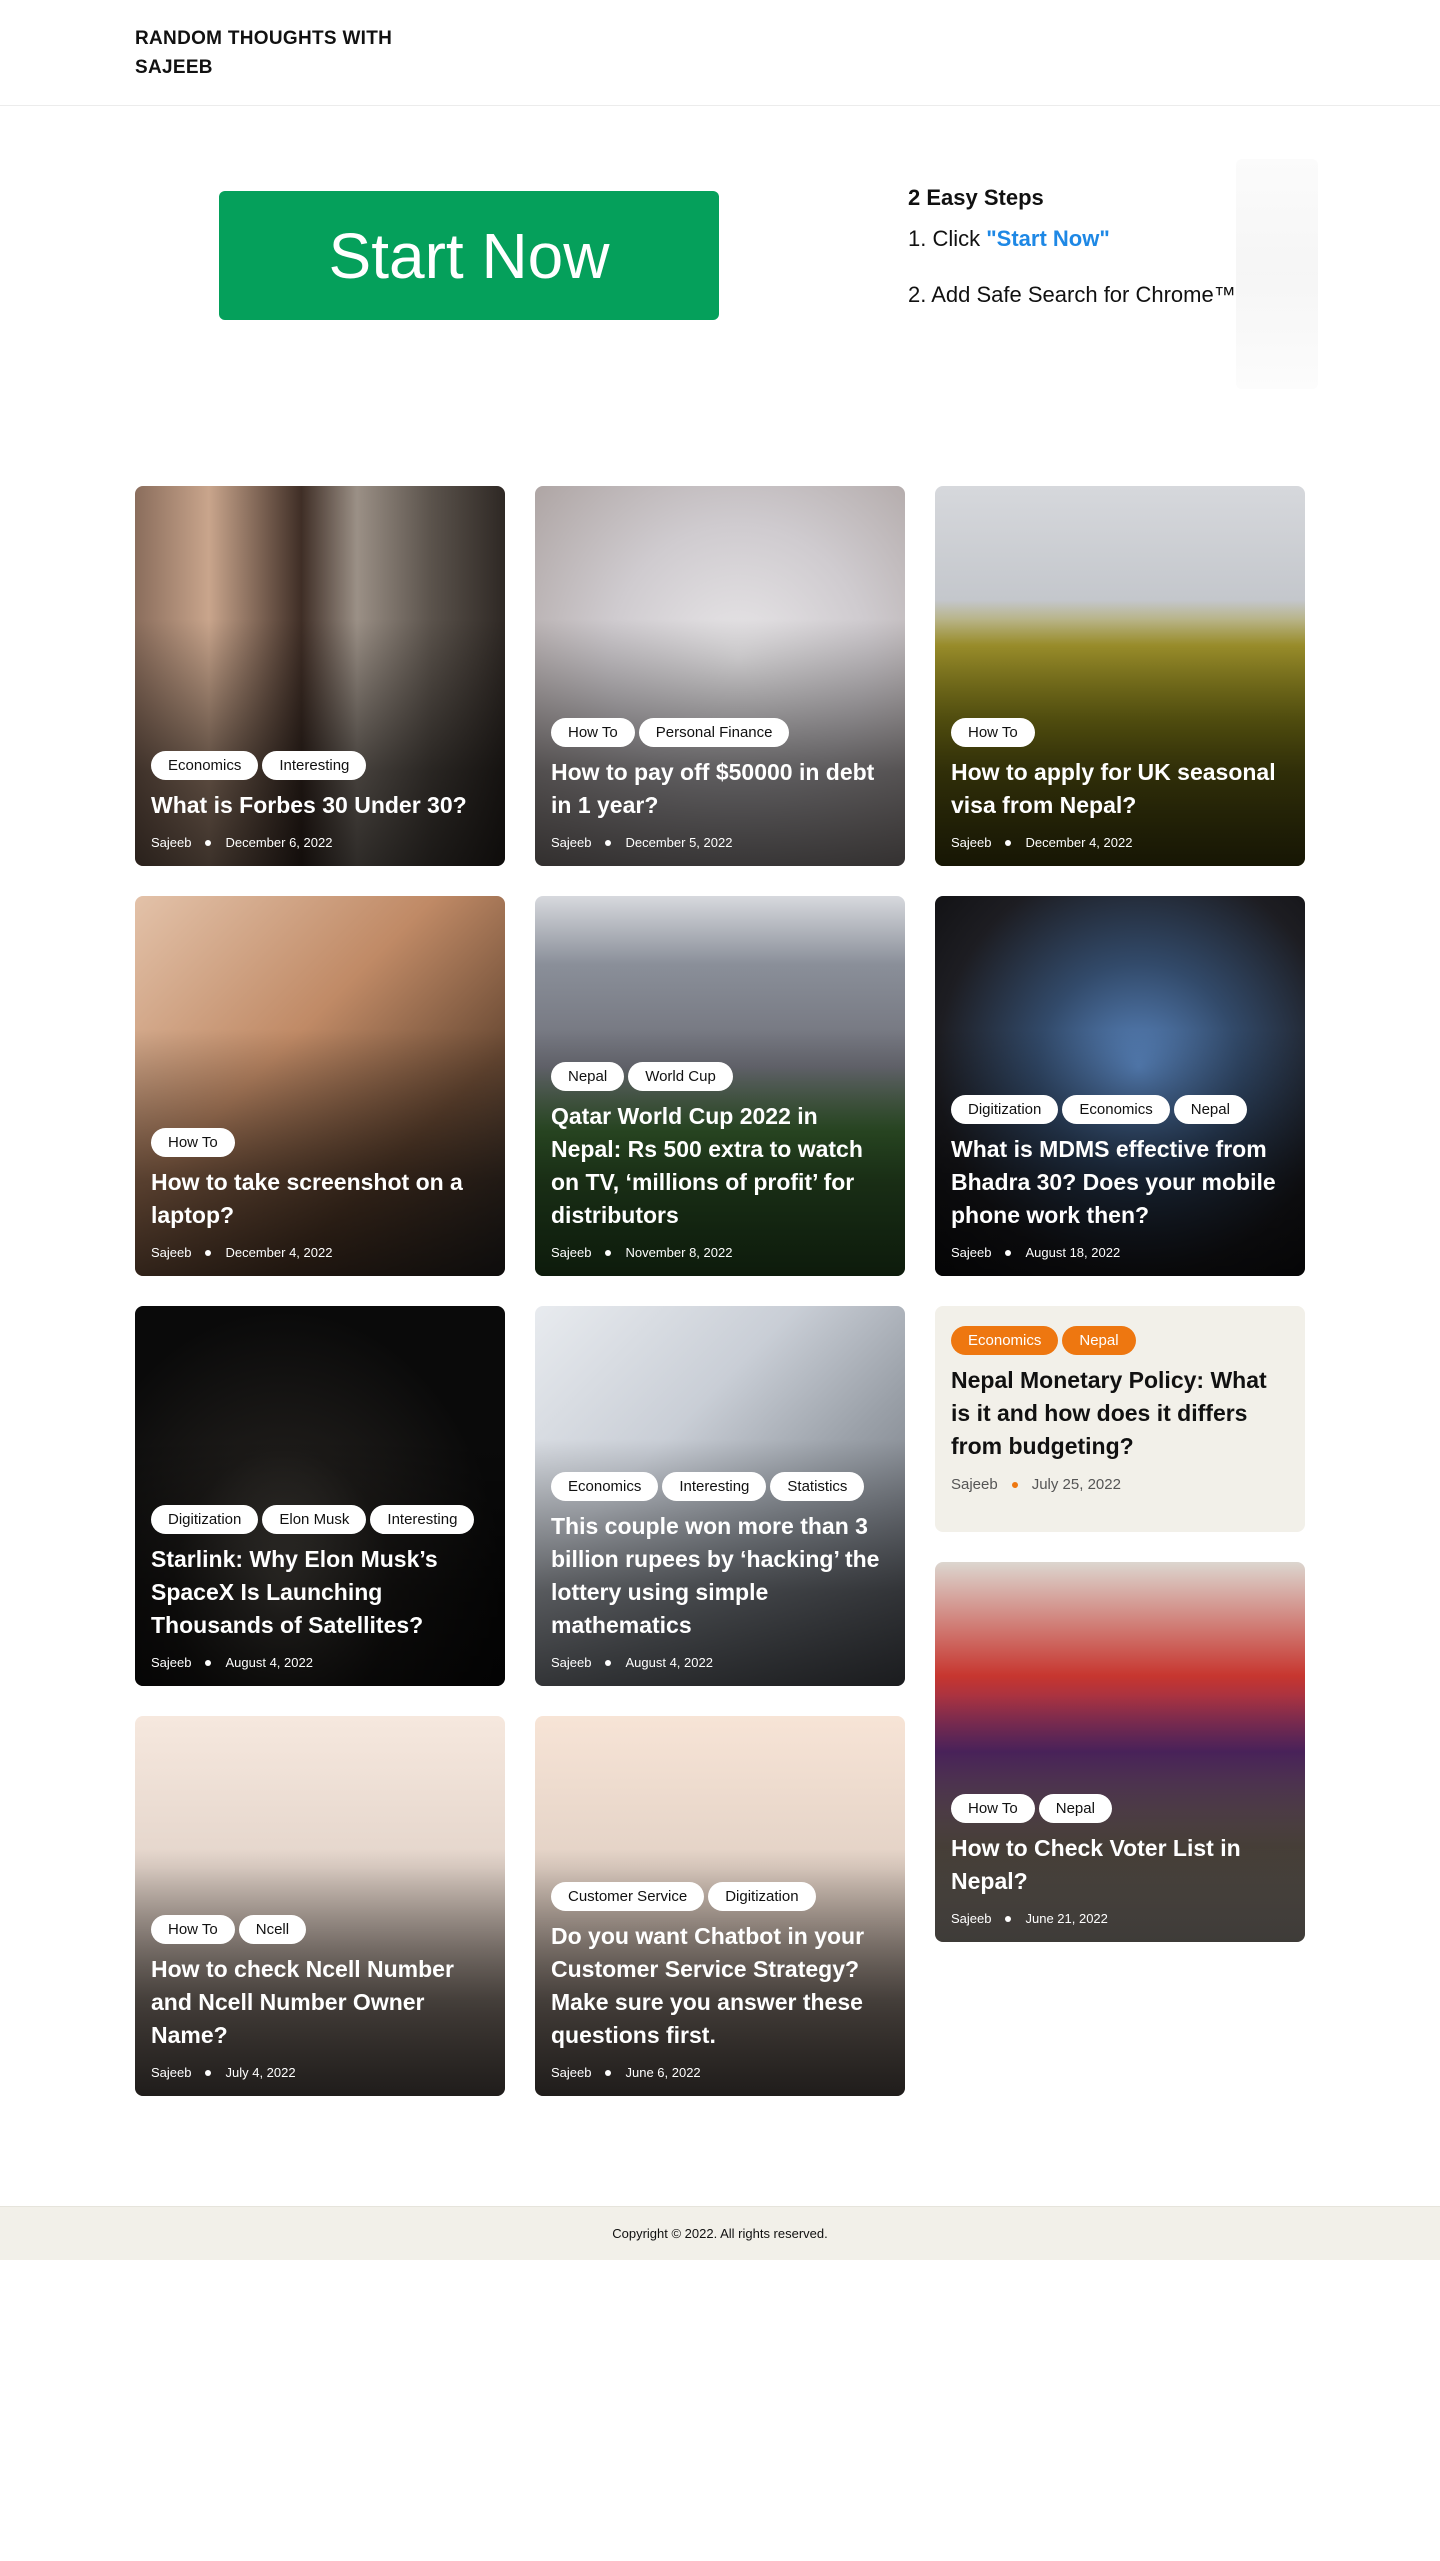  Describe the element at coordinates (279, 842) in the screenshot. I see `post-date: December 6, 2022` at that location.